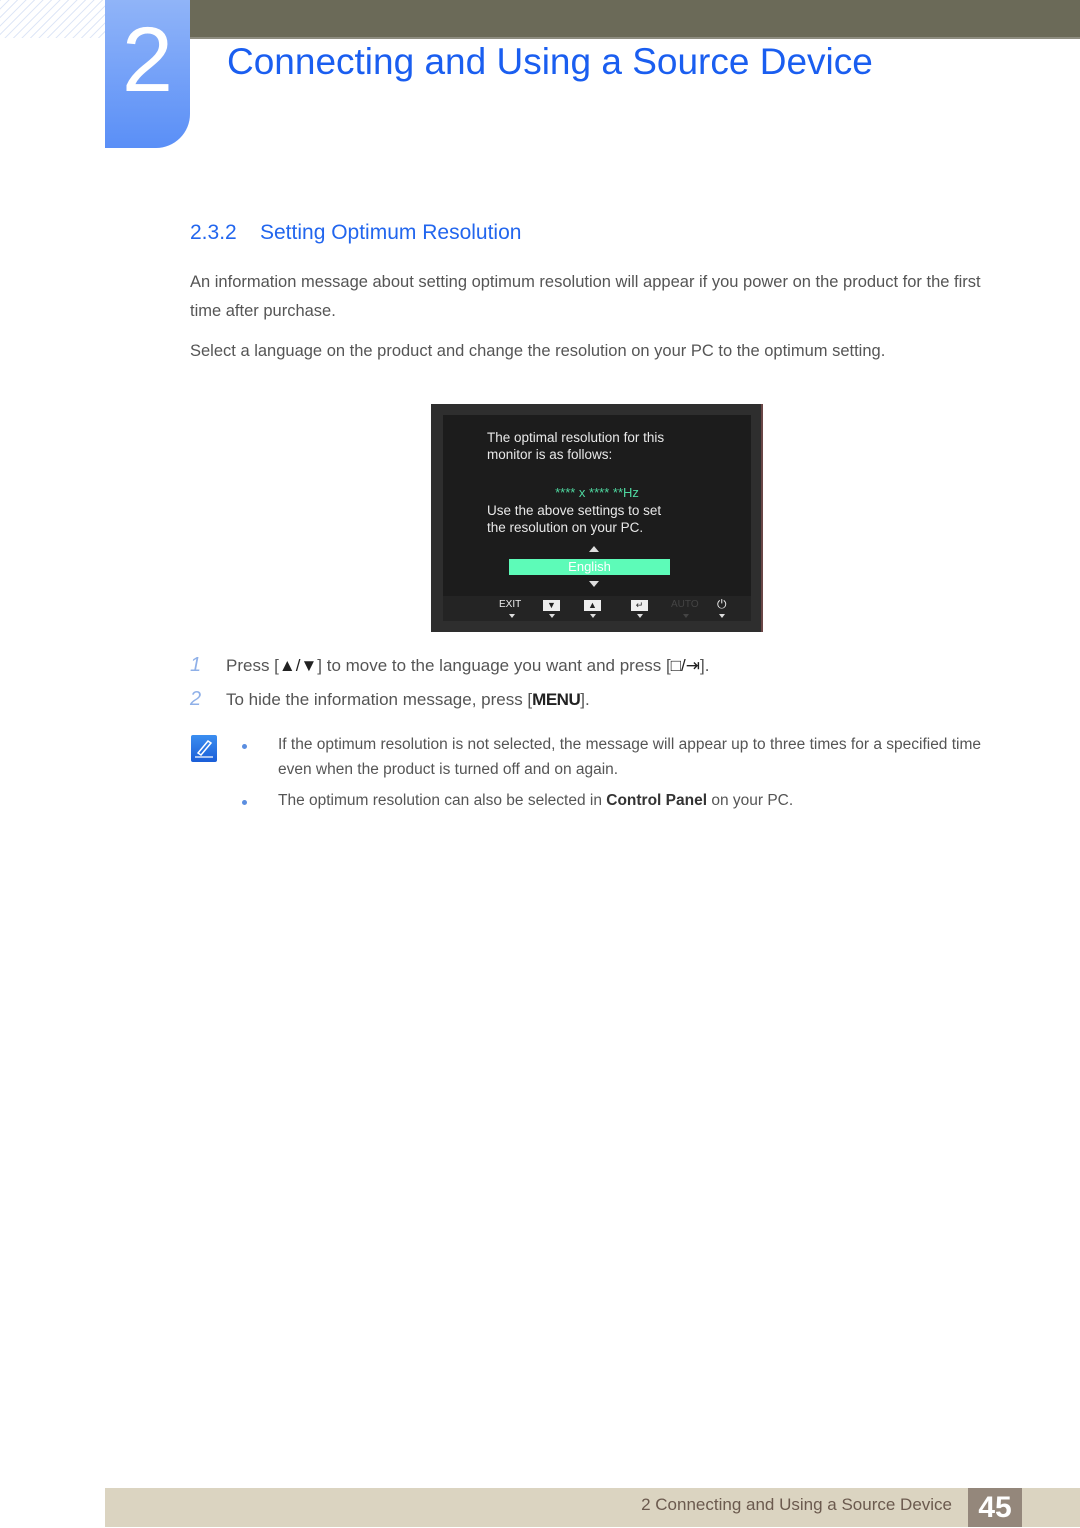  Describe the element at coordinates (196, 699) in the screenshot. I see `step-number: 2` at that location.